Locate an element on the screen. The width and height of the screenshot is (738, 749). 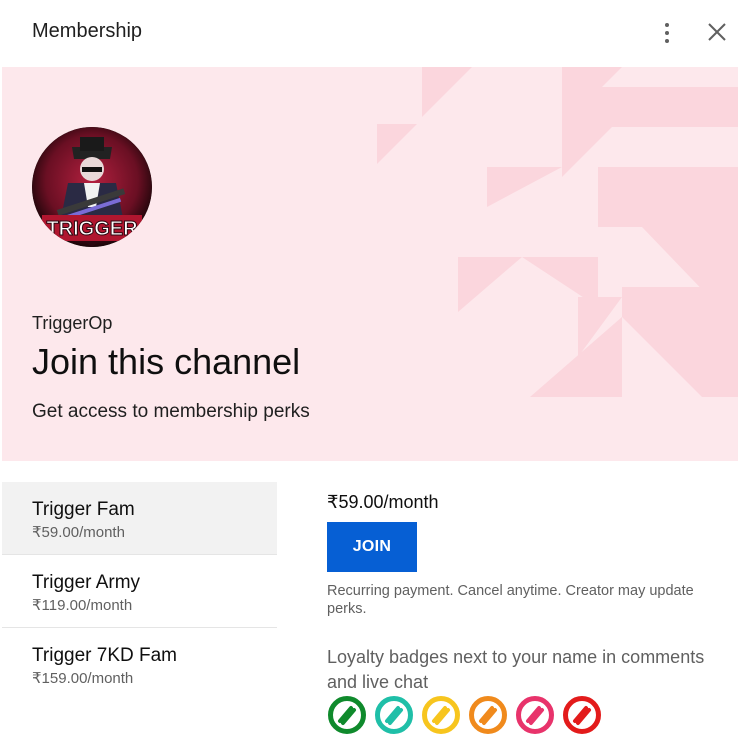
channel-avatar: TRIGGER is located at coordinates (92, 187).